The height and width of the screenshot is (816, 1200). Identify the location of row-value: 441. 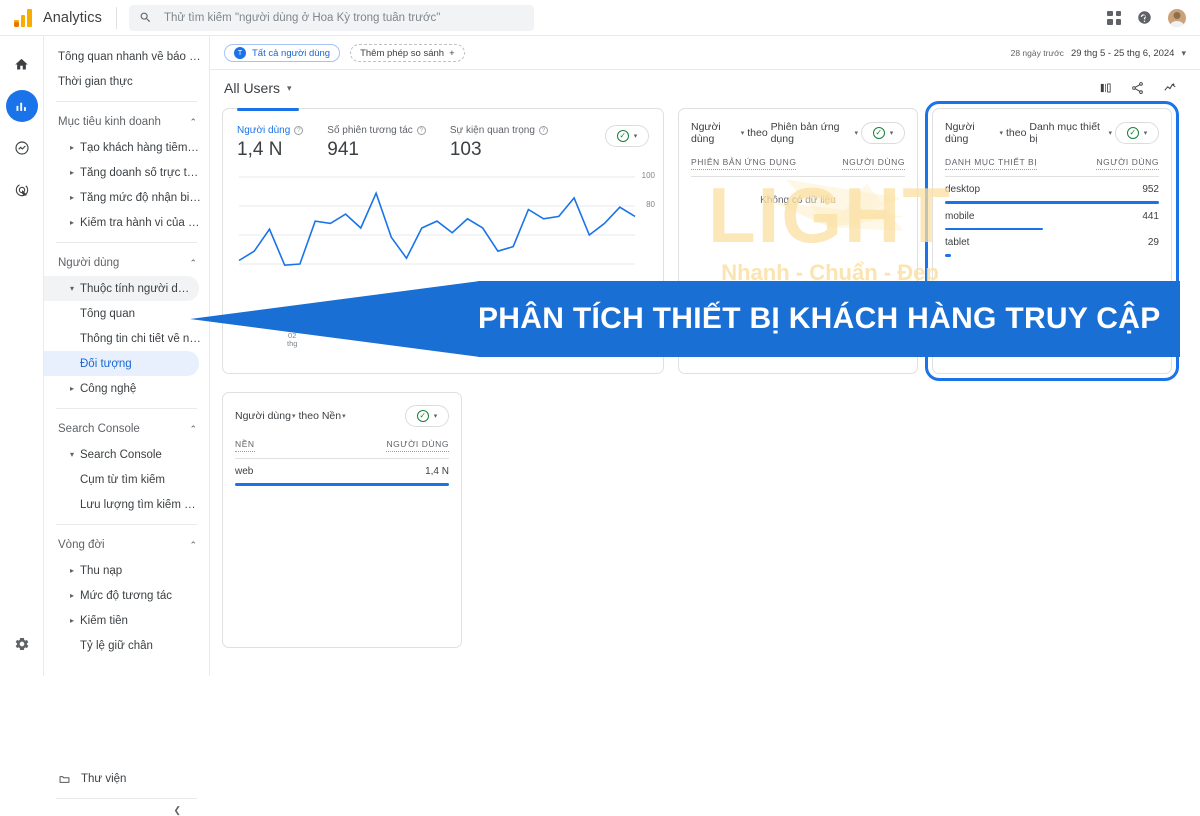
(1150, 216).